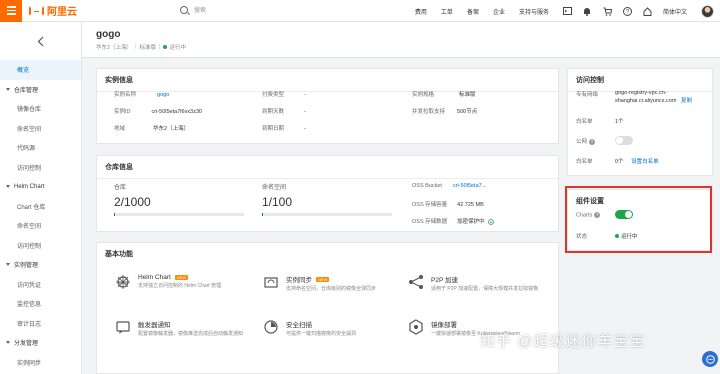  I want to click on info-row-spec: 实例规格 标准版, so click(444, 95).